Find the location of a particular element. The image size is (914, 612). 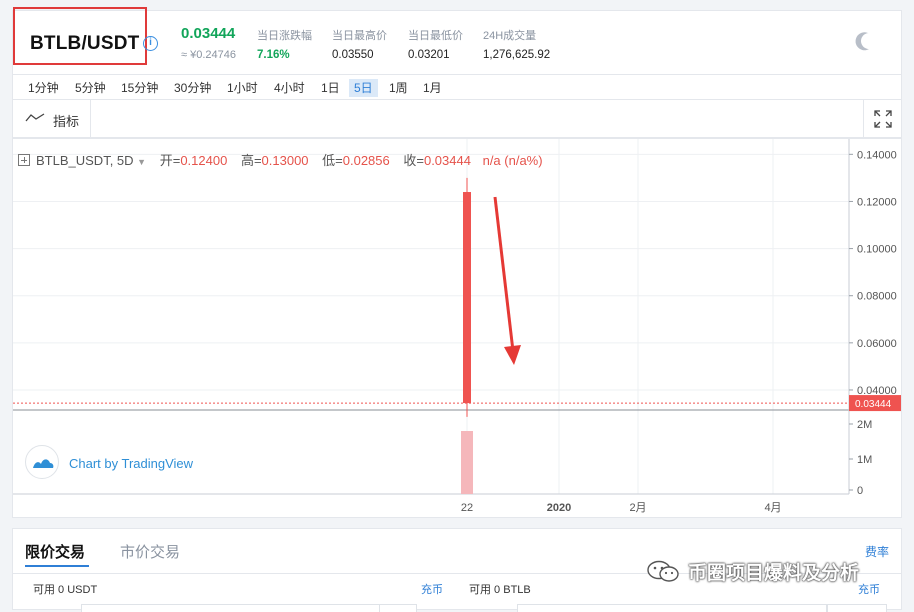

moon-icon is located at coordinates (869, 41).